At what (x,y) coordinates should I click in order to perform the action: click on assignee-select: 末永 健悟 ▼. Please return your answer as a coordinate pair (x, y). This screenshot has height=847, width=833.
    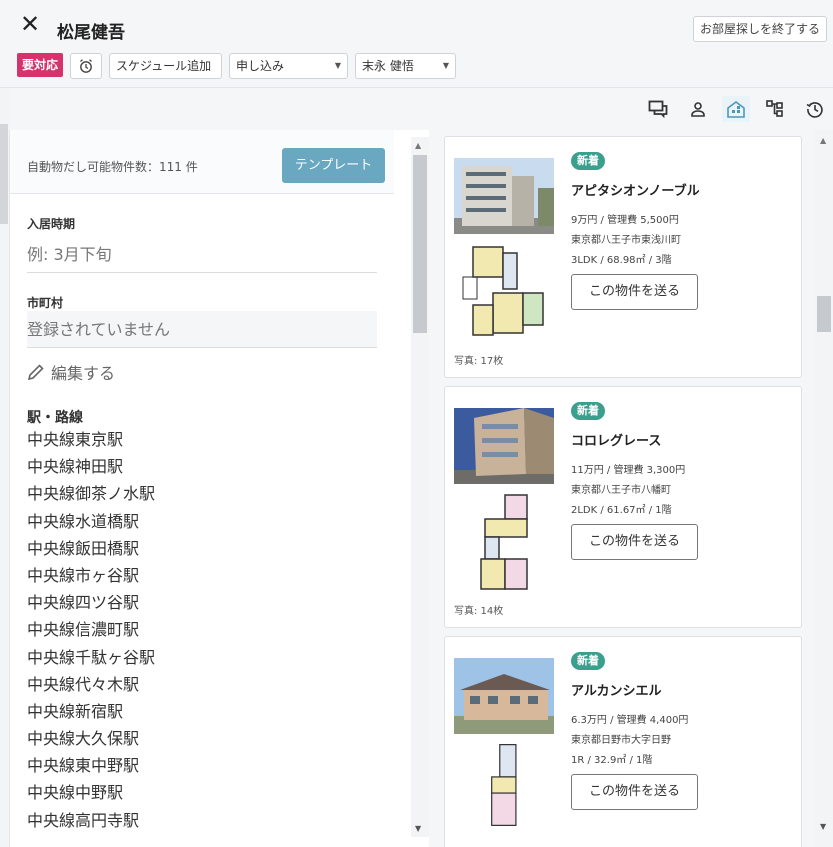
    Looking at the image, I should click on (406, 66).